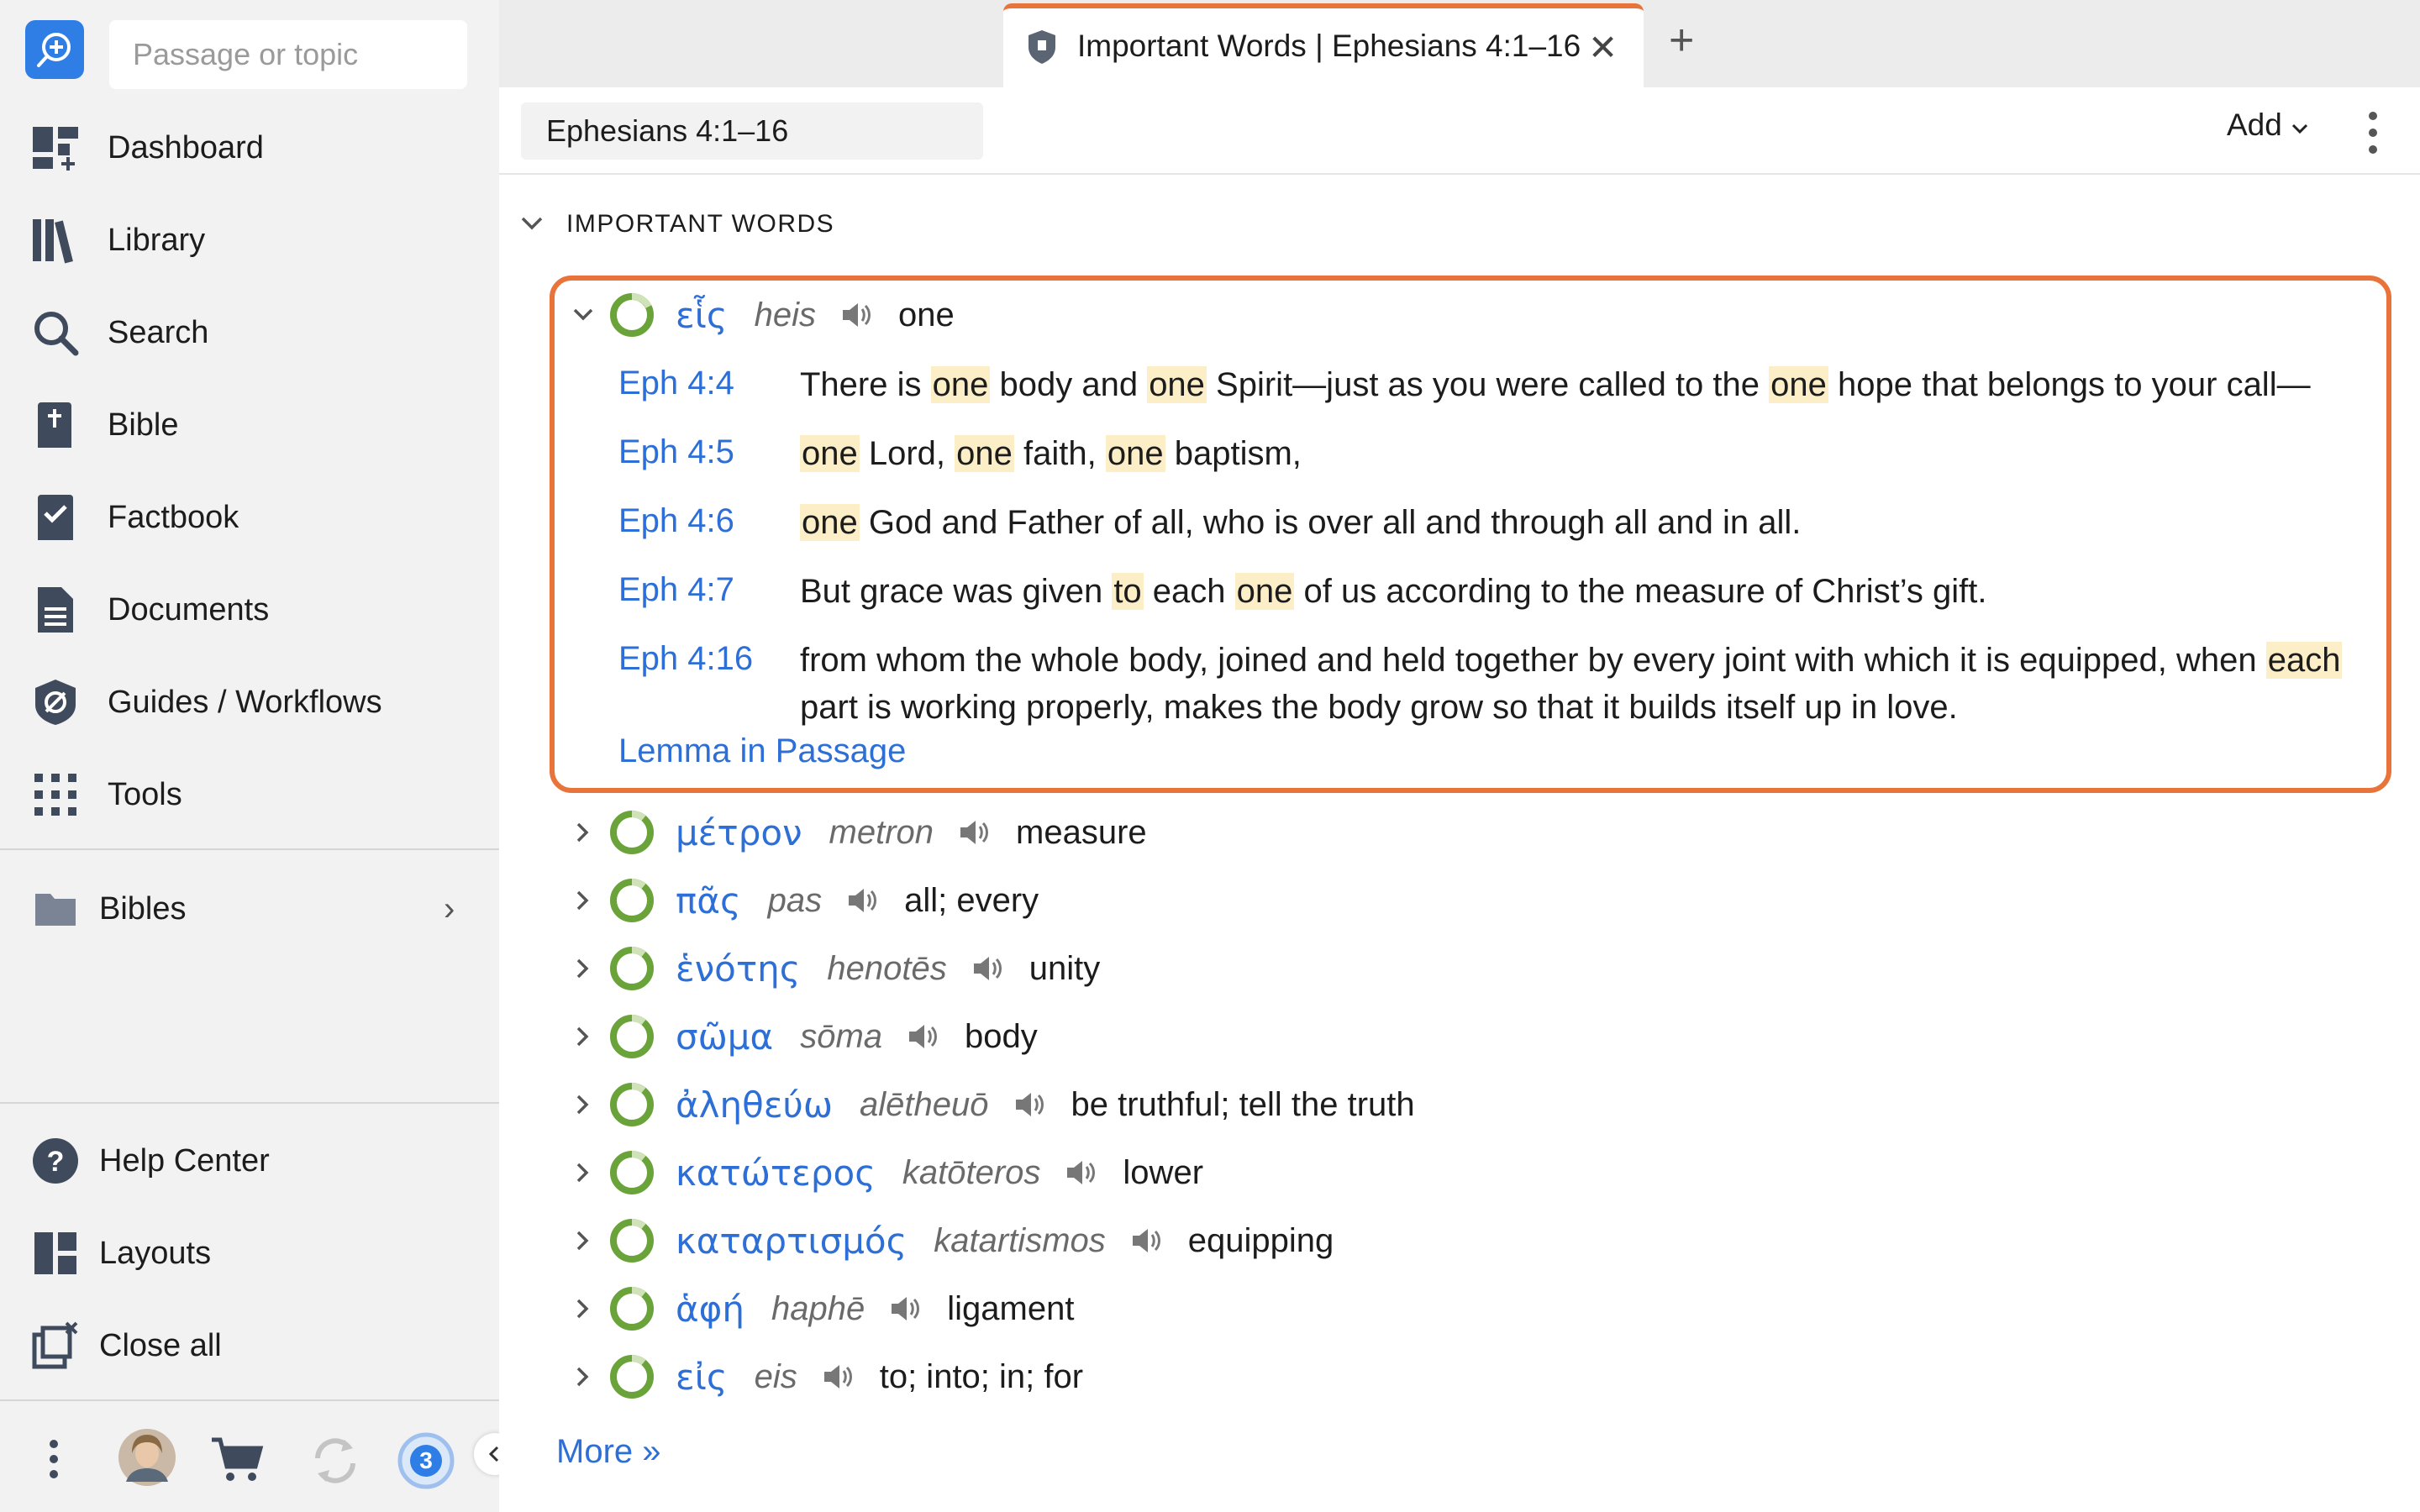 This screenshot has width=2420, height=1512. I want to click on sidebar-item-library: Library, so click(249, 240).